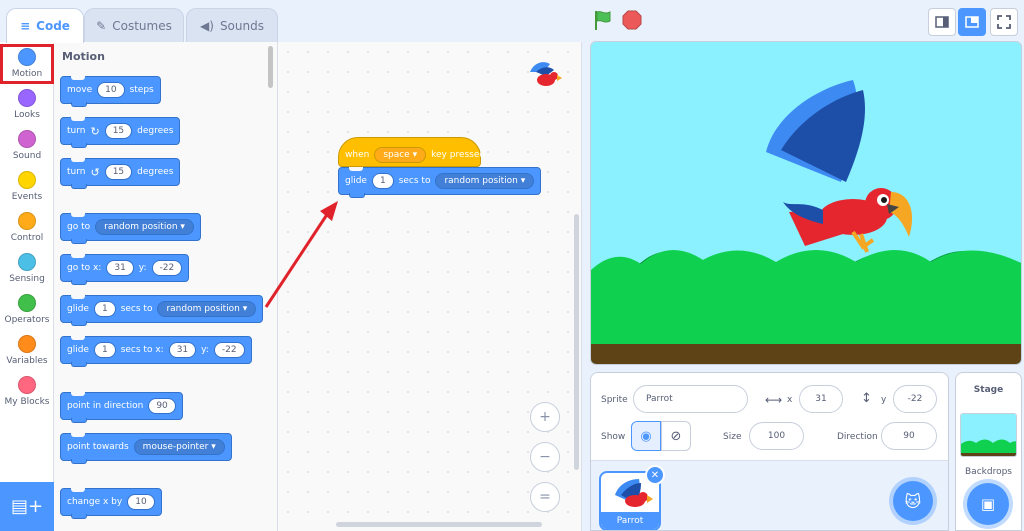 This screenshot has width=1024, height=531. Describe the element at coordinates (603, 20) in the screenshot. I see `green-flag-icon` at that location.